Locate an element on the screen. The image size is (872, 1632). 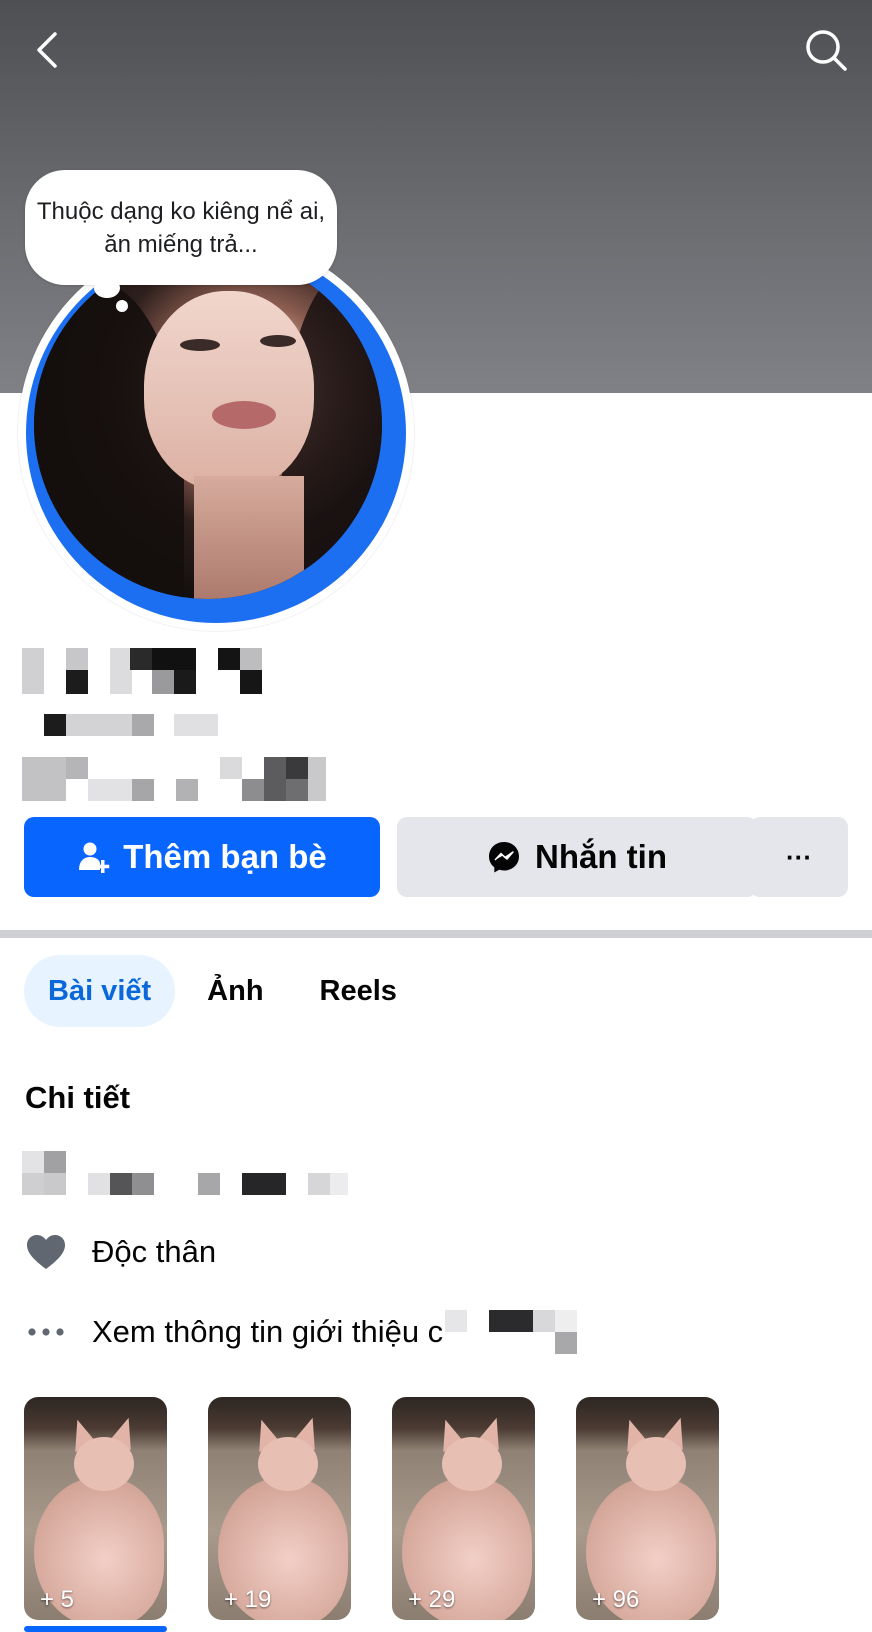
chevron-left-icon is located at coordinates (47, 50).